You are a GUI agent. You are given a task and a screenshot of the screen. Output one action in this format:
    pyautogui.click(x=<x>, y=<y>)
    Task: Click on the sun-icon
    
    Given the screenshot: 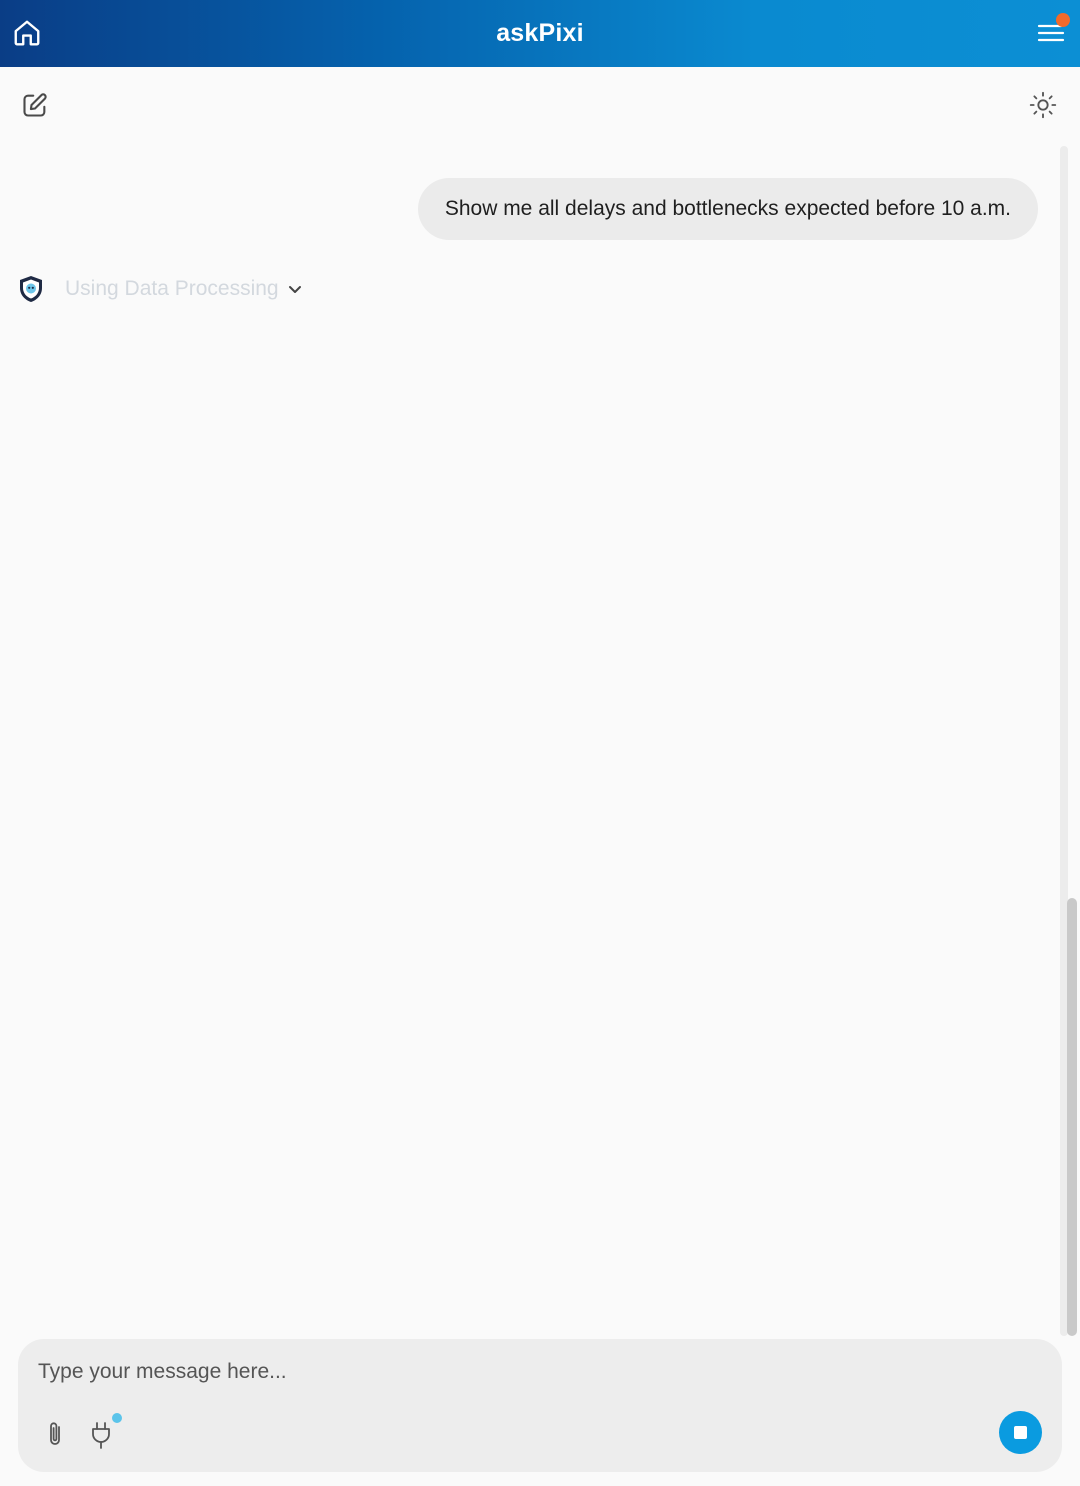 What is the action you would take?
    pyautogui.click(x=1043, y=105)
    